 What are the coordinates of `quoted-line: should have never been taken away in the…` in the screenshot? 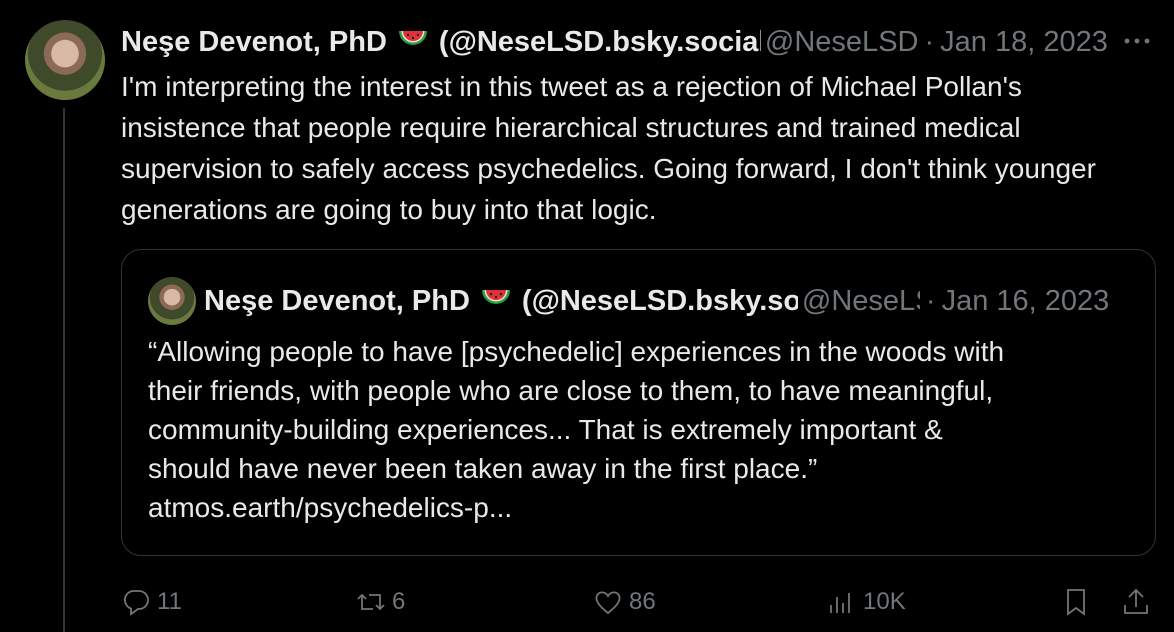 It's located at (483, 468).